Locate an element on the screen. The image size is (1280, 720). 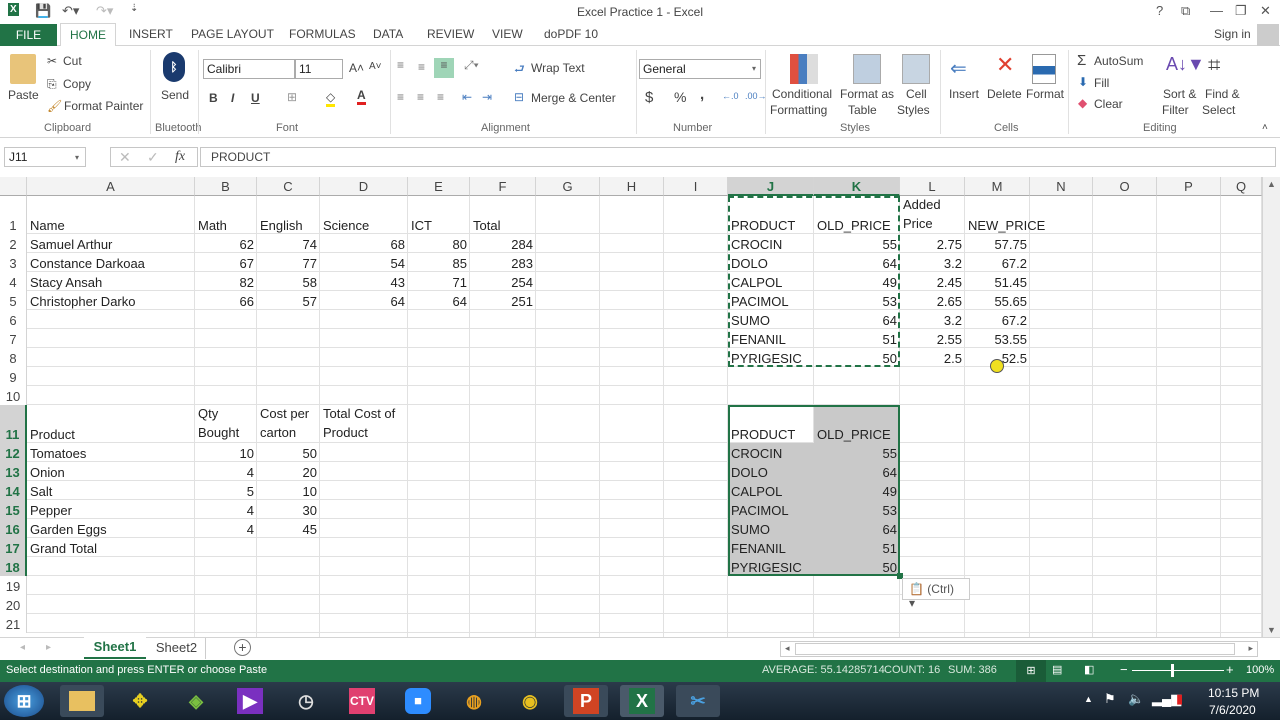
column-header-i: I is located at coordinates (696, 186).